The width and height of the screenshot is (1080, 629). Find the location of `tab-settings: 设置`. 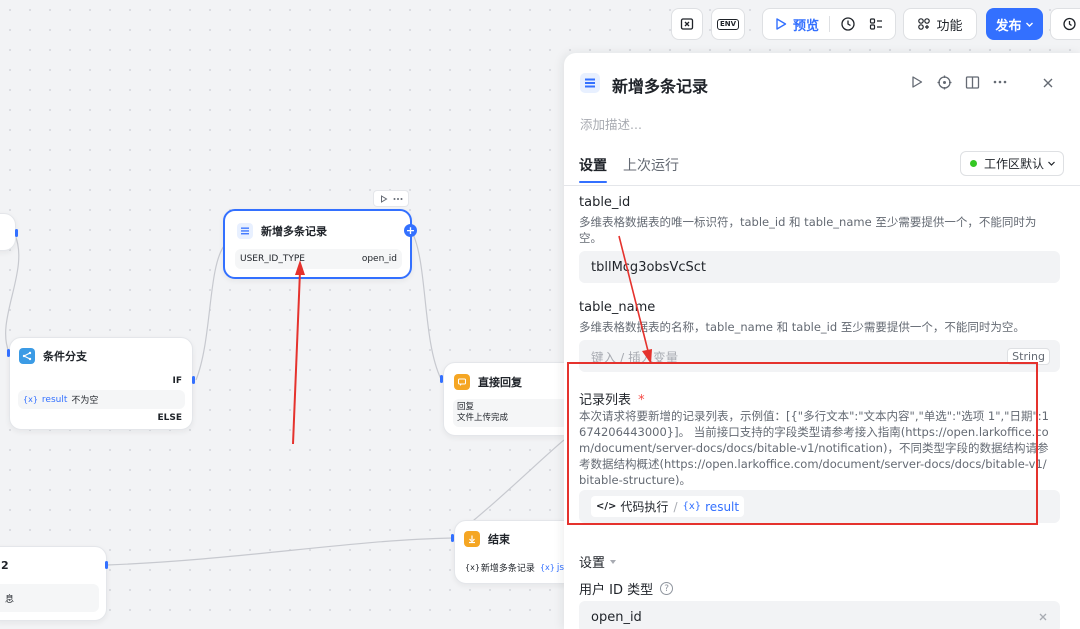

tab-settings: 设置 is located at coordinates (593, 165).